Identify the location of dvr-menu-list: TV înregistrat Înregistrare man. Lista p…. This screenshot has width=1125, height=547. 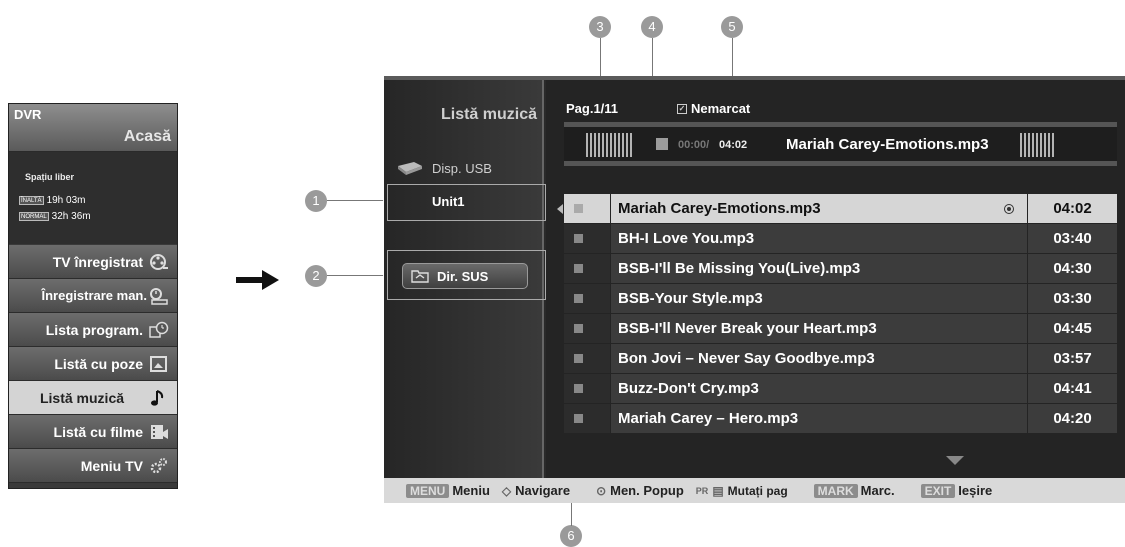
(93, 364).